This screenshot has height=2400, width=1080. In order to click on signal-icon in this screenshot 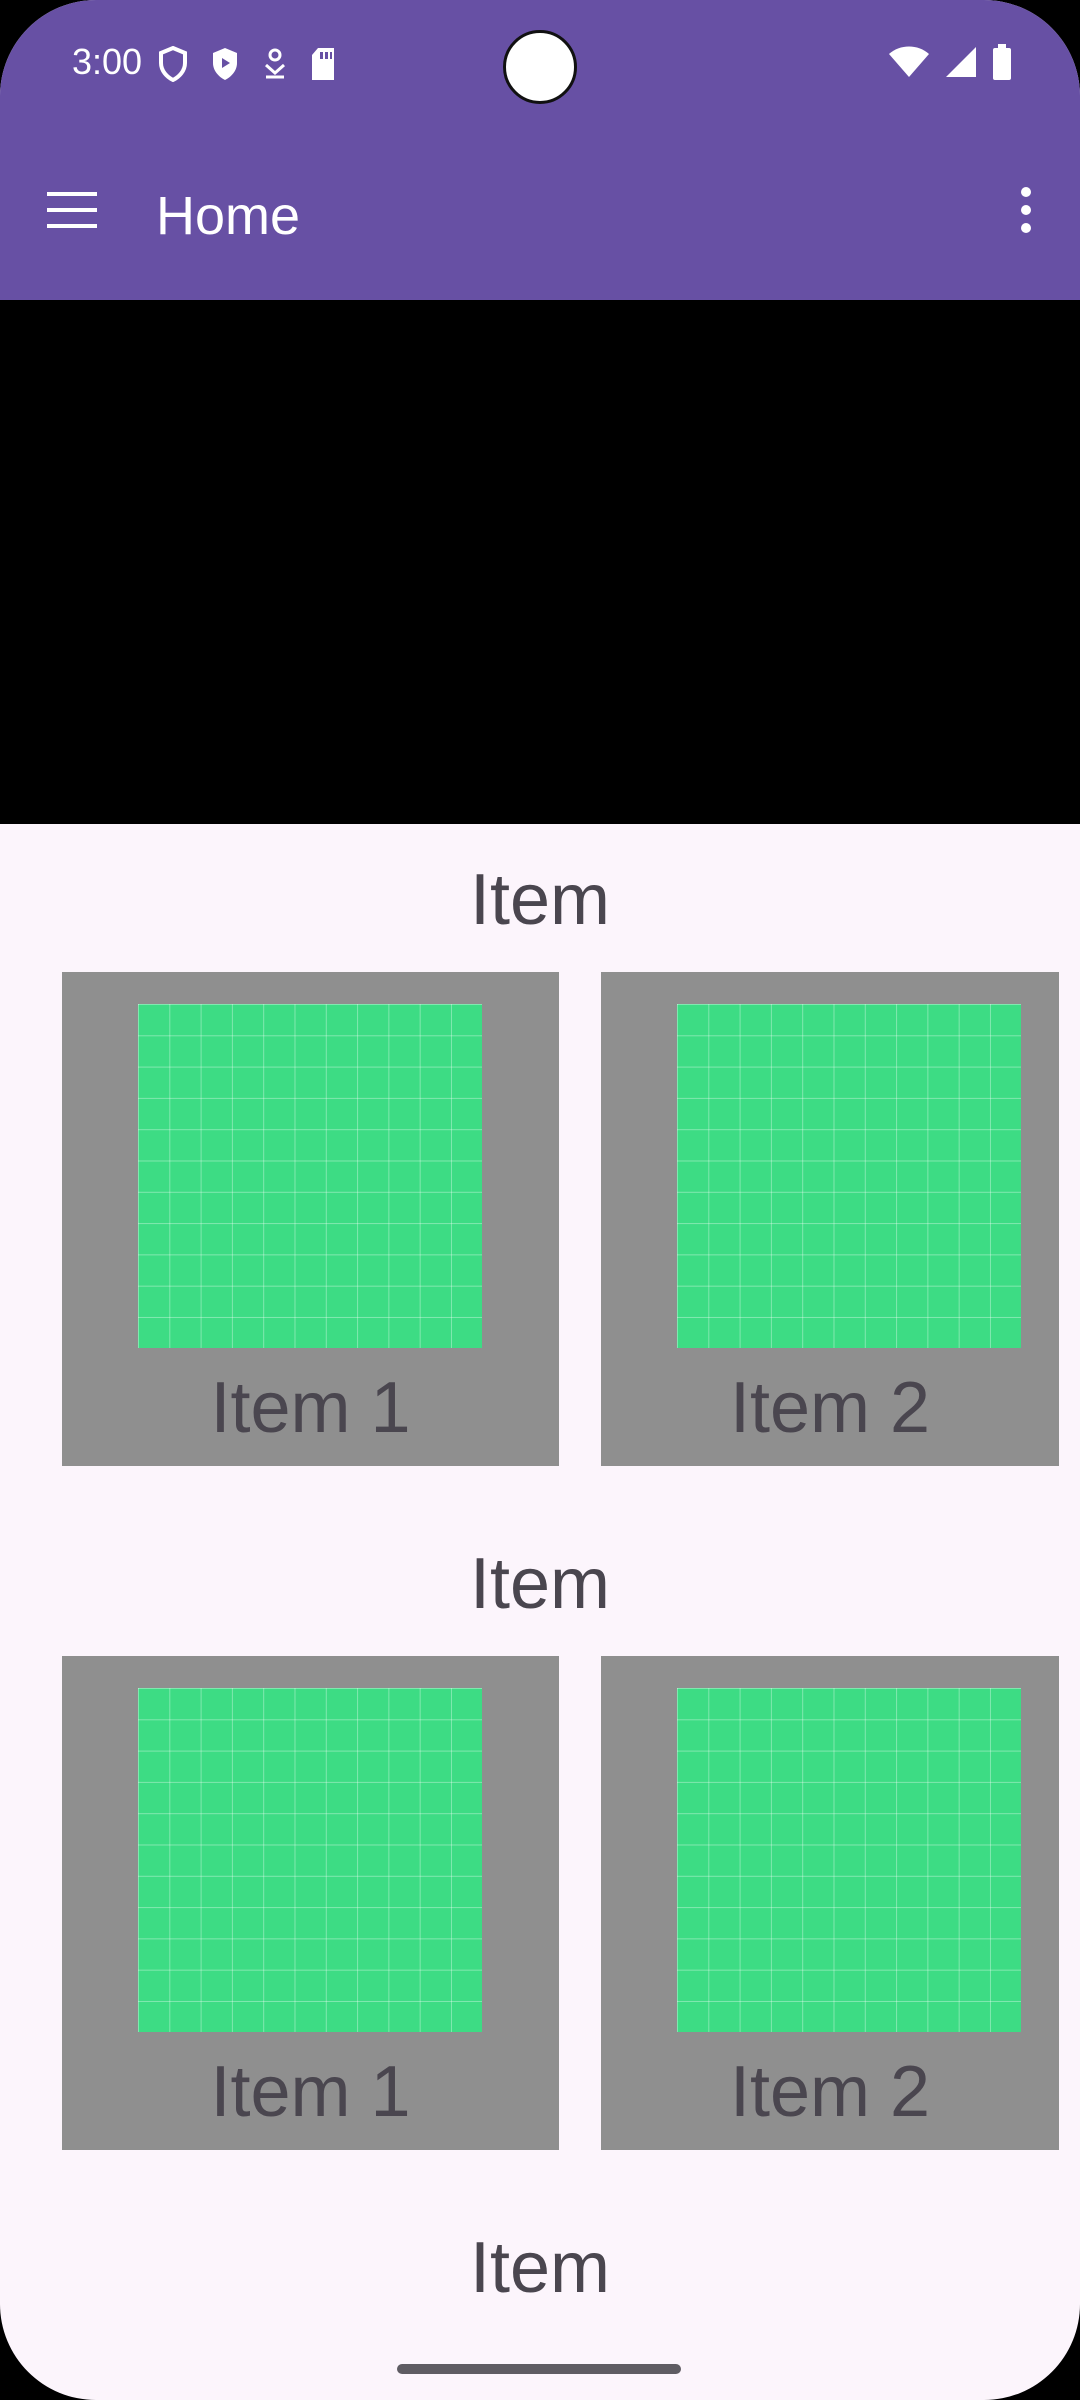, I will do `click(961, 64)`.